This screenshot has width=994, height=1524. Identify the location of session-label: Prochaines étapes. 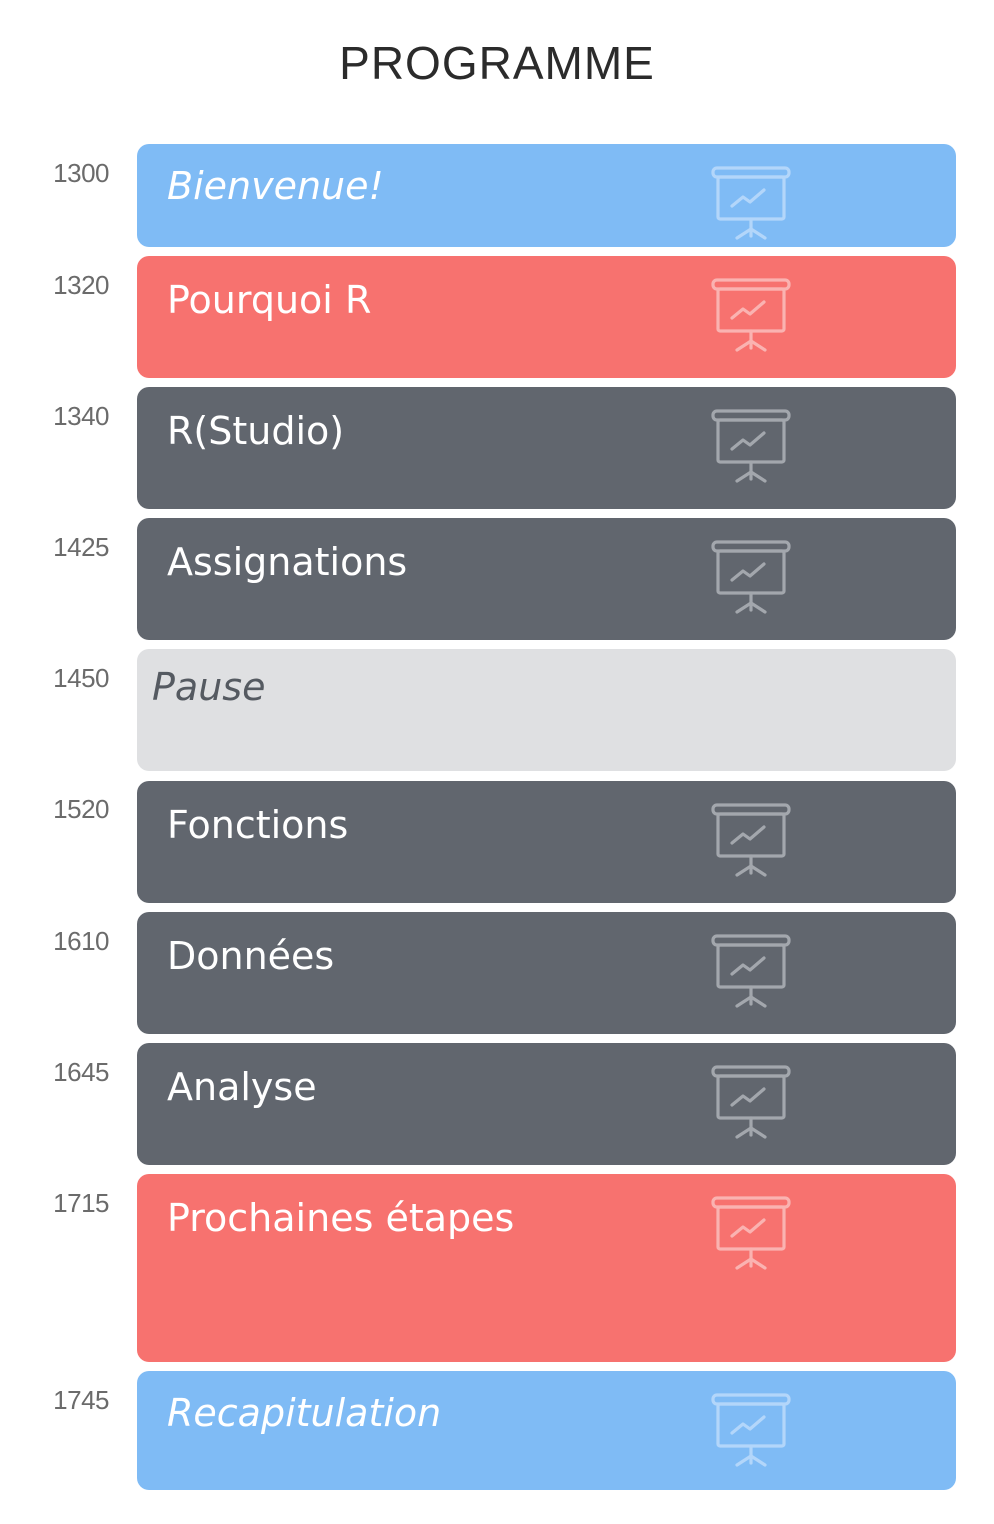
(341, 1218).